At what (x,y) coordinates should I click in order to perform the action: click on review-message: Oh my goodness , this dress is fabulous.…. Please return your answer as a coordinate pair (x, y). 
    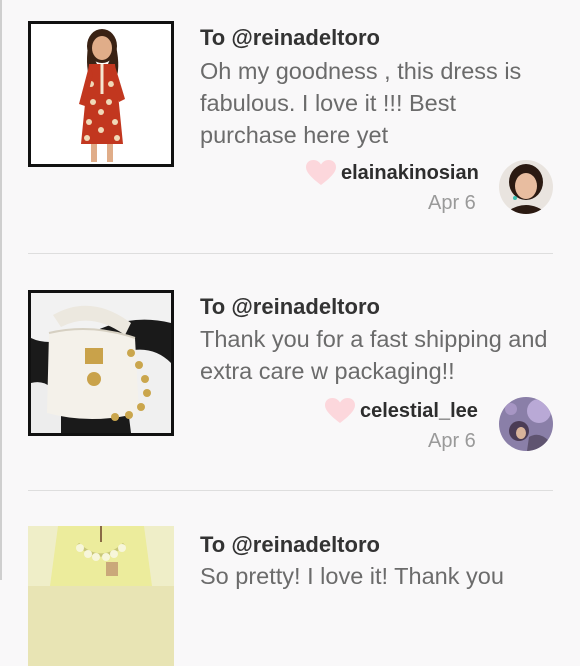
    Looking at the image, I should click on (361, 103).